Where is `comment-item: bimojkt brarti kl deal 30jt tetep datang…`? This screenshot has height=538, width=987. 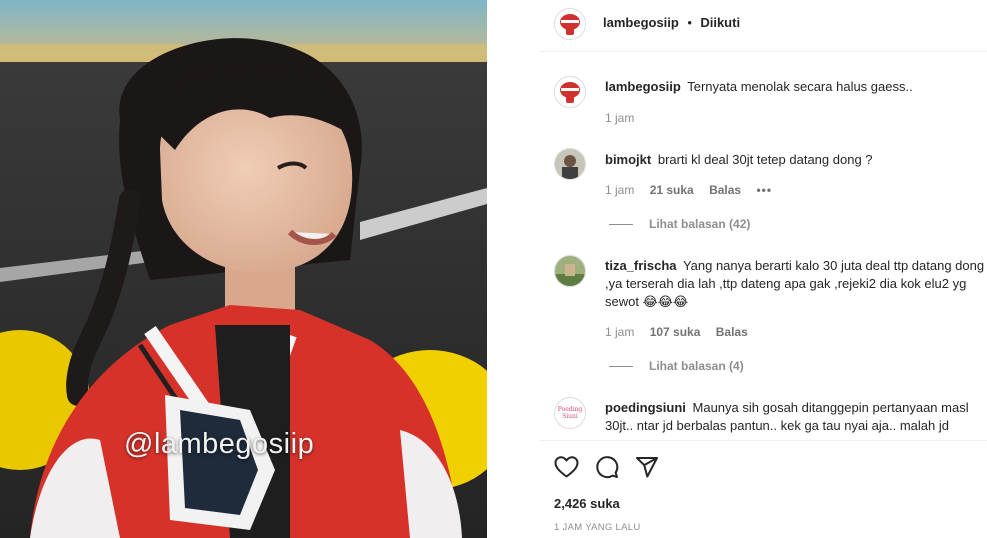
comment-item: bimojkt brarti kl deal 30jt tetep datang… is located at coordinates (769, 193).